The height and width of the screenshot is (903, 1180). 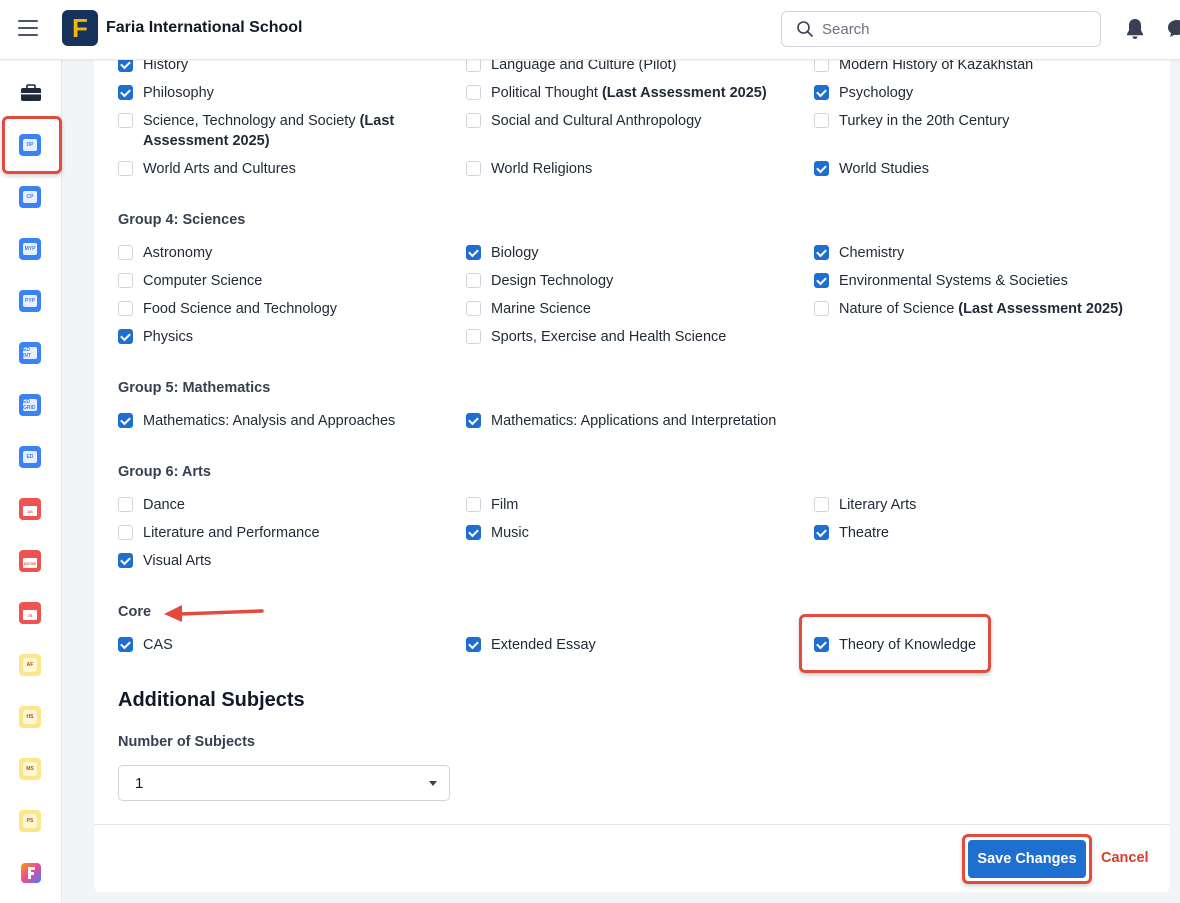 I want to click on ed-grid-app-icon: ED GRID, so click(x=30, y=405).